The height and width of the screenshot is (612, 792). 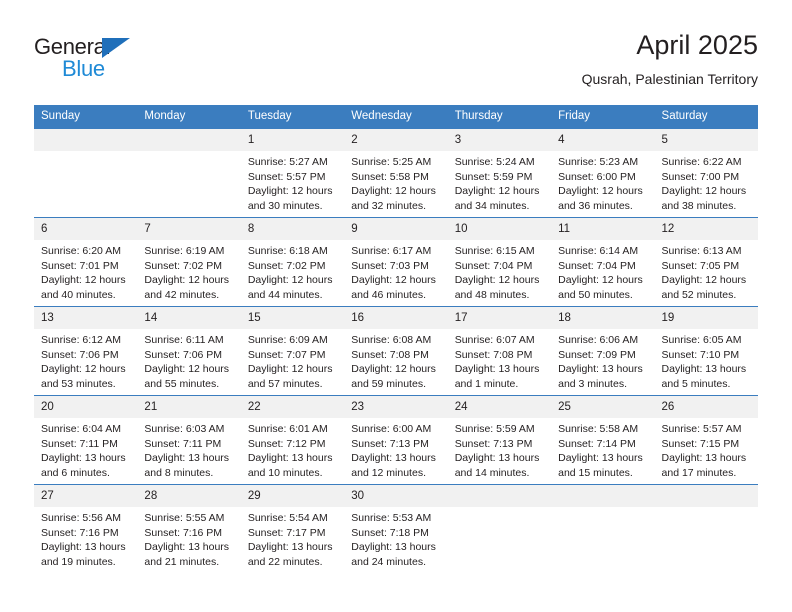 I want to click on daylight-text-line2: and 22 minutes., so click(x=285, y=561).